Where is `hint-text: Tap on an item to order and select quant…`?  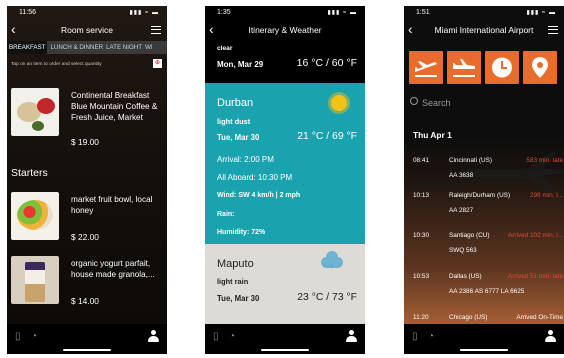
hint-text: Tap on an item to order and select quant… is located at coordinates (56, 64).